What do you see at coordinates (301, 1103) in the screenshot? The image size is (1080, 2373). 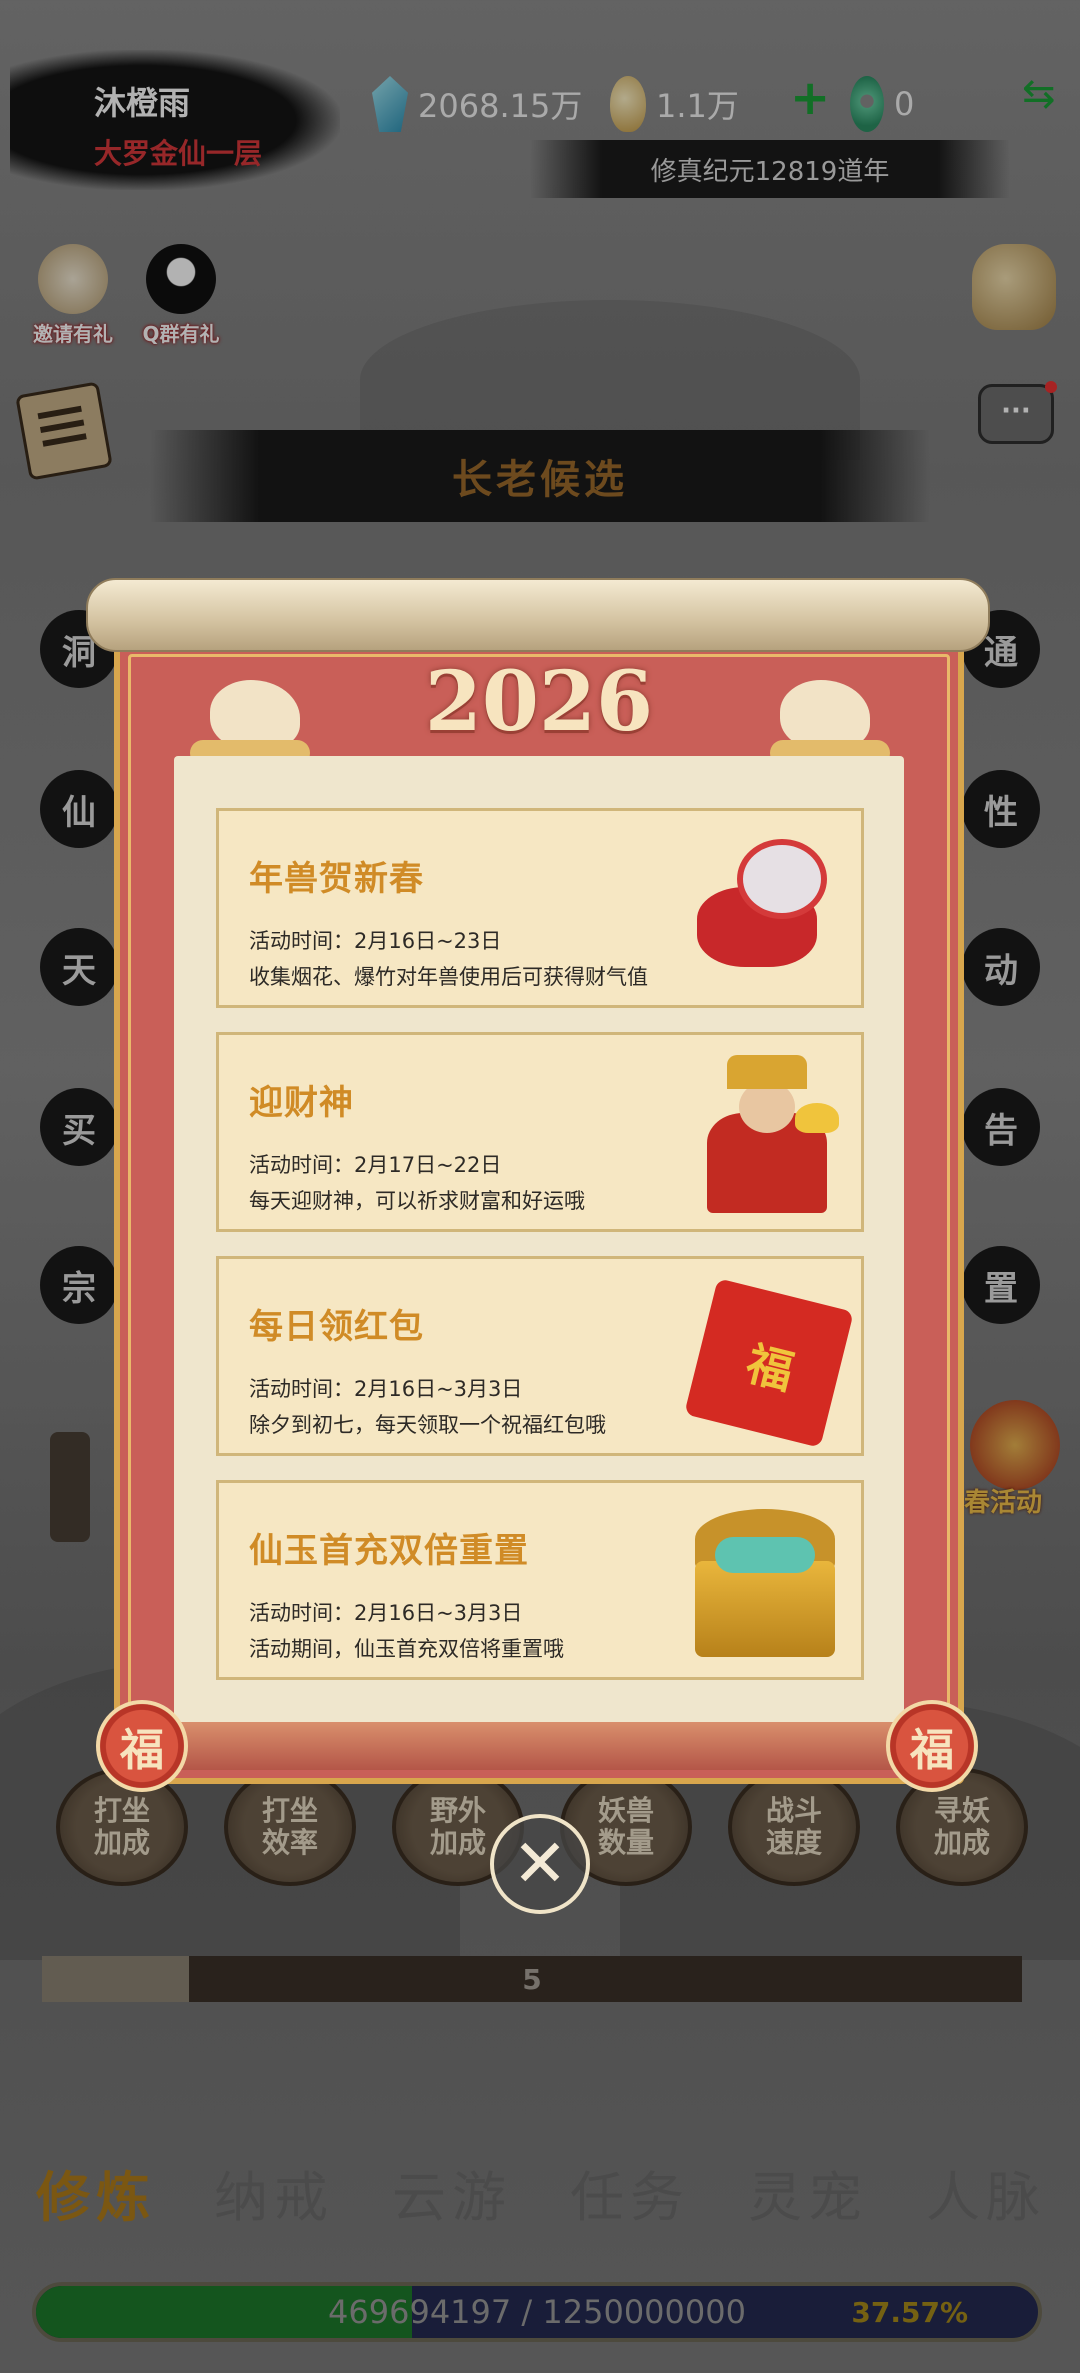 I see `event-title: 迎财神` at bounding box center [301, 1103].